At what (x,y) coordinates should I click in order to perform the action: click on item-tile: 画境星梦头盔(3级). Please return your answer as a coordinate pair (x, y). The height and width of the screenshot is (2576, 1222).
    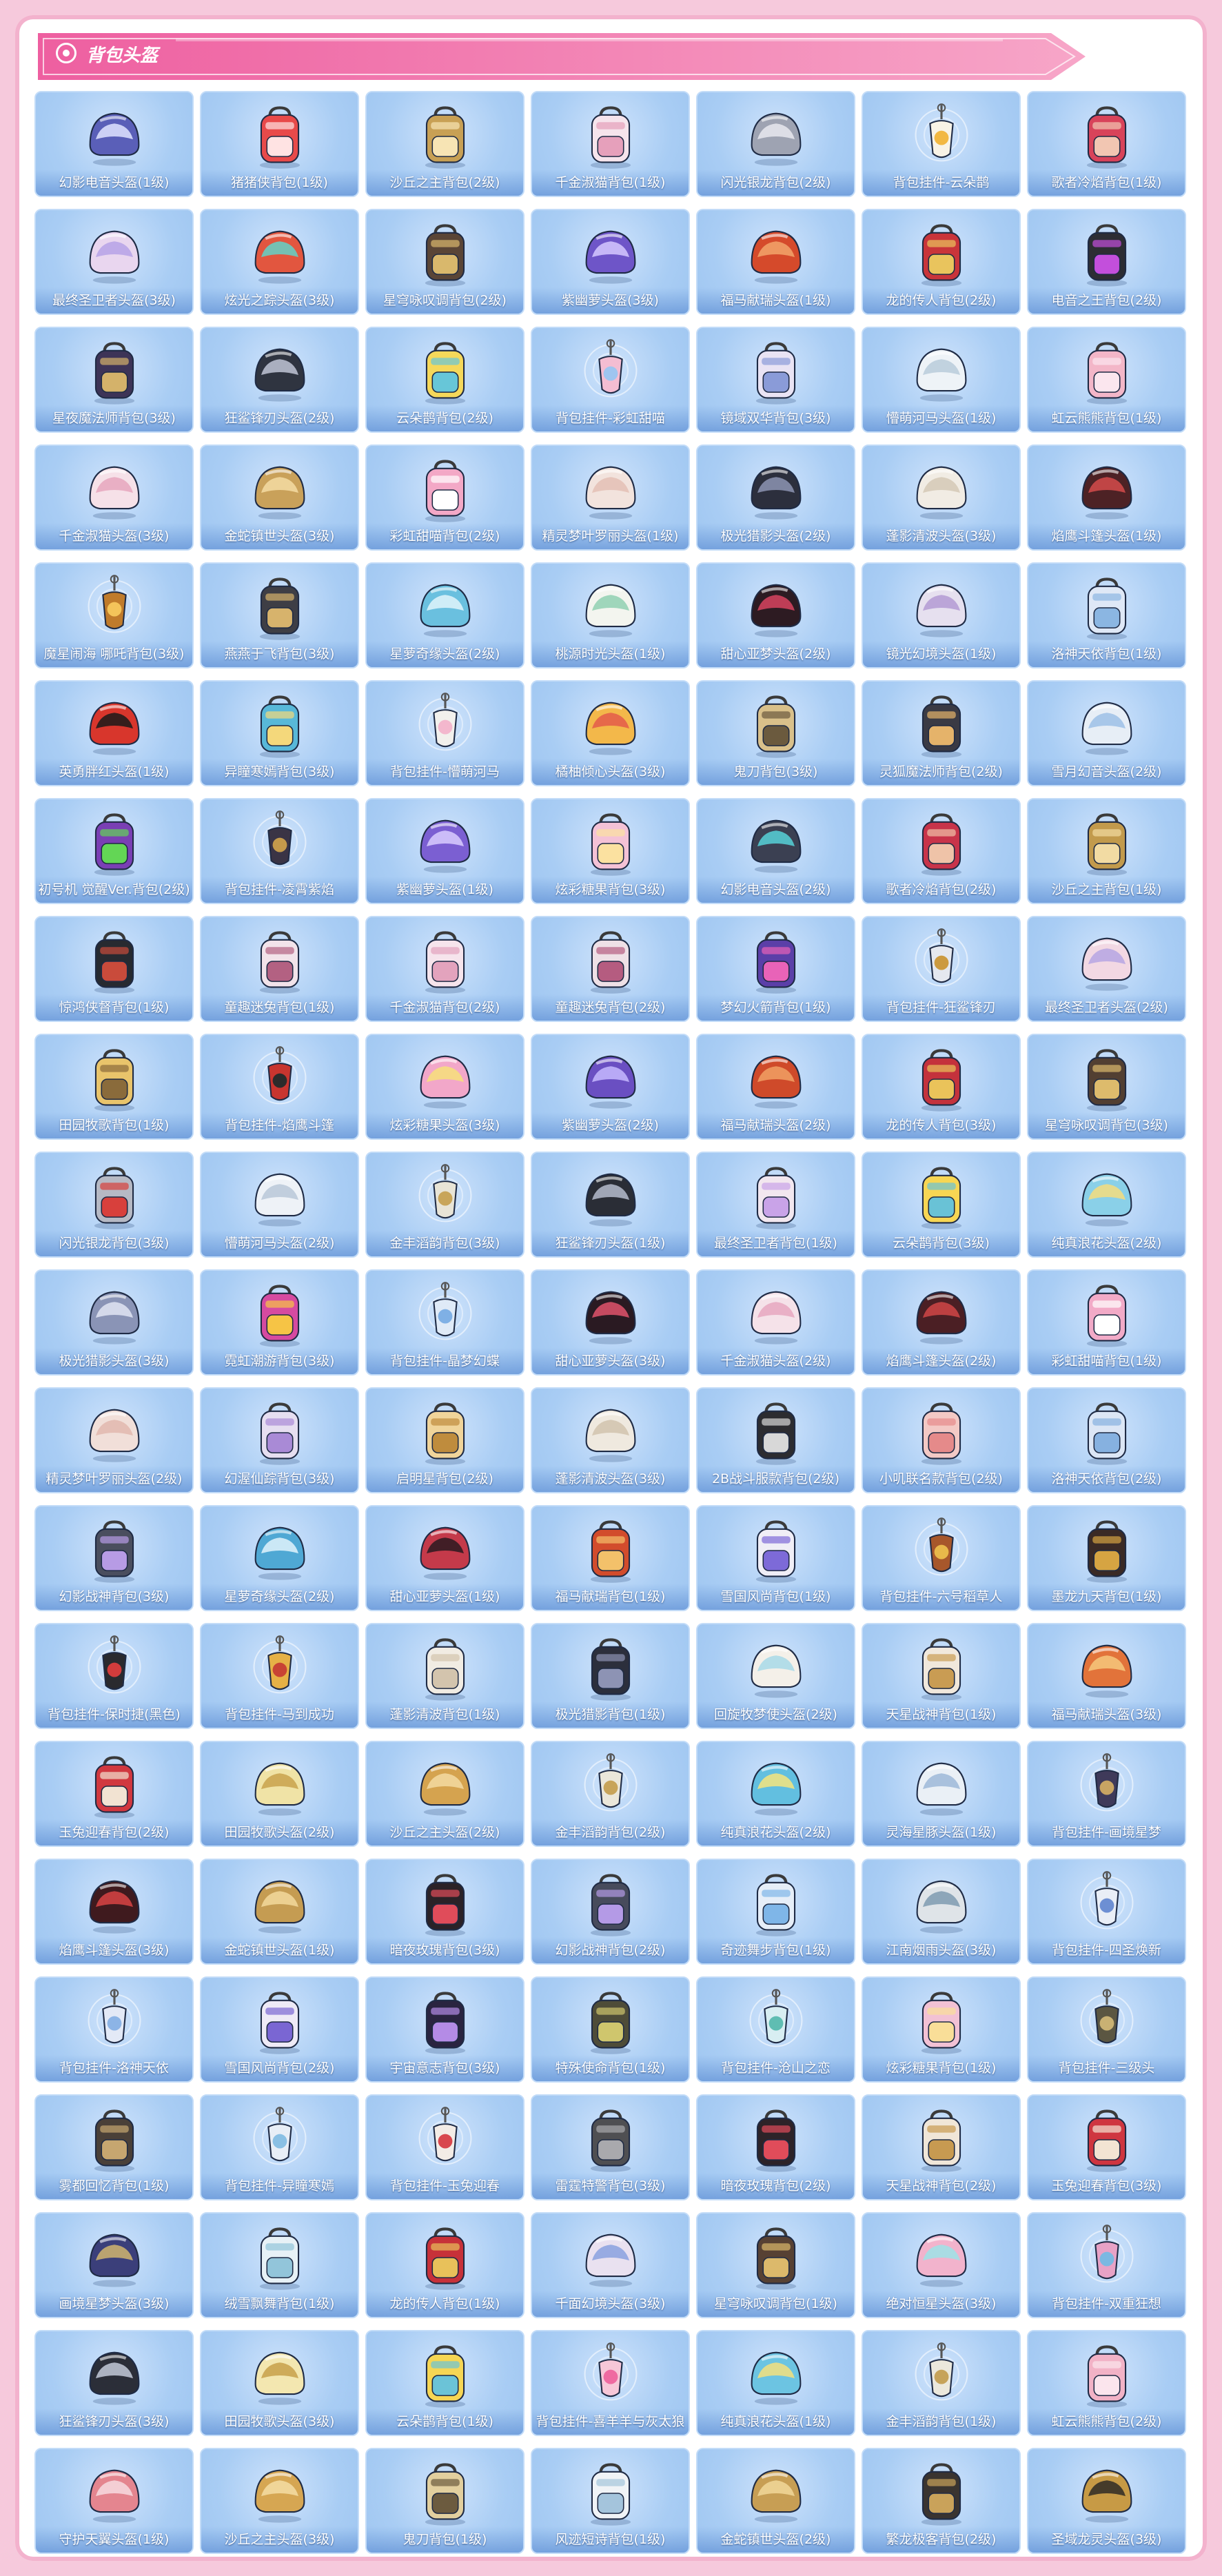
    Looking at the image, I should click on (114, 2265).